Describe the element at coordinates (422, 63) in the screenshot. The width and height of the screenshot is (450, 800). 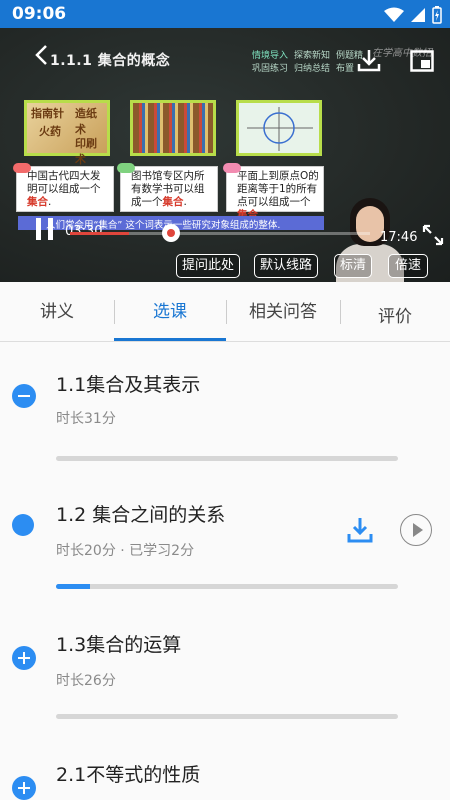
I see `picture-in-picture-icon` at that location.